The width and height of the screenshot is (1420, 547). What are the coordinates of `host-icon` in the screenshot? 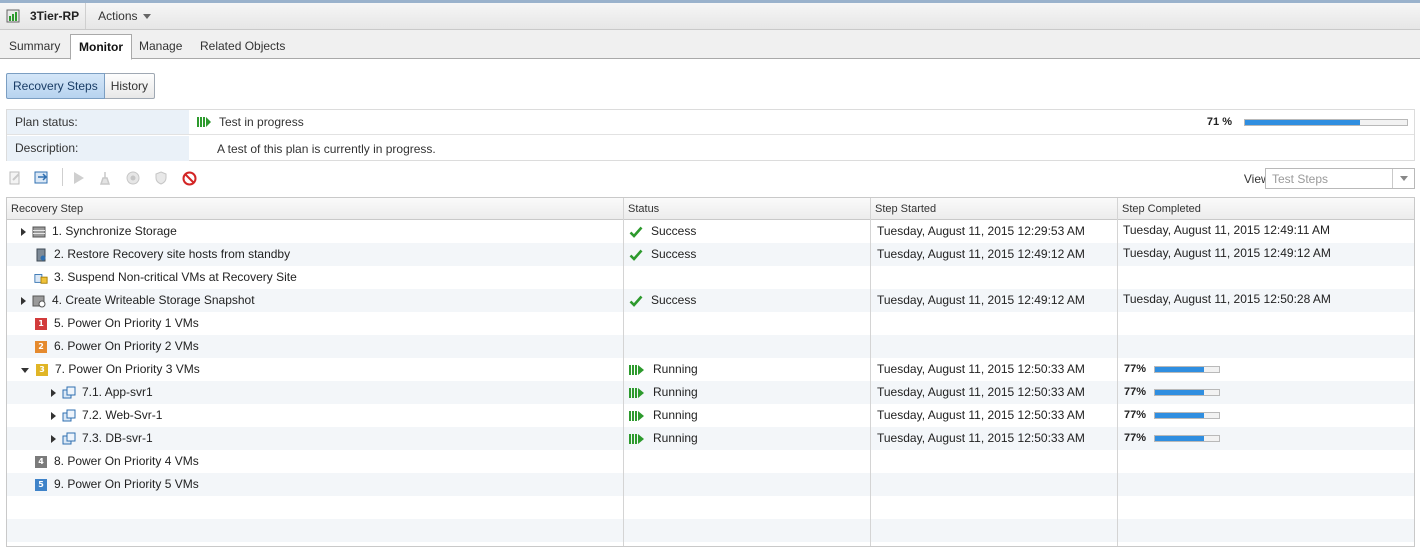 It's located at (41, 255).